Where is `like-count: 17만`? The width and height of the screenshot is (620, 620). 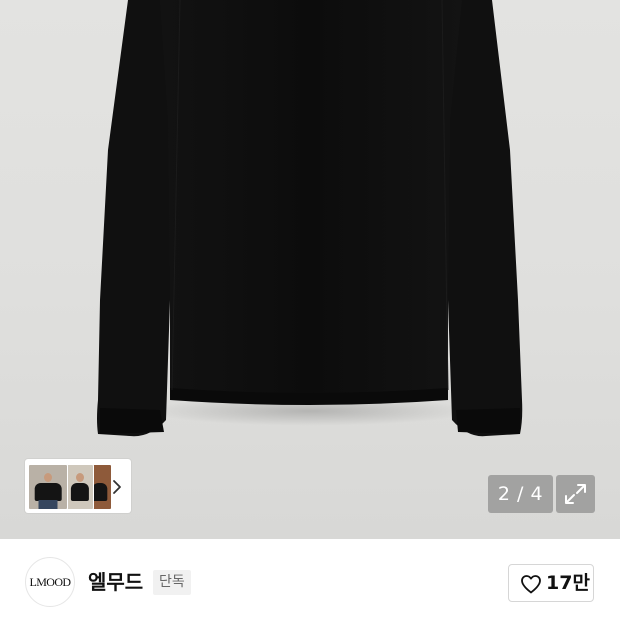
like-count: 17만 is located at coordinates (568, 583).